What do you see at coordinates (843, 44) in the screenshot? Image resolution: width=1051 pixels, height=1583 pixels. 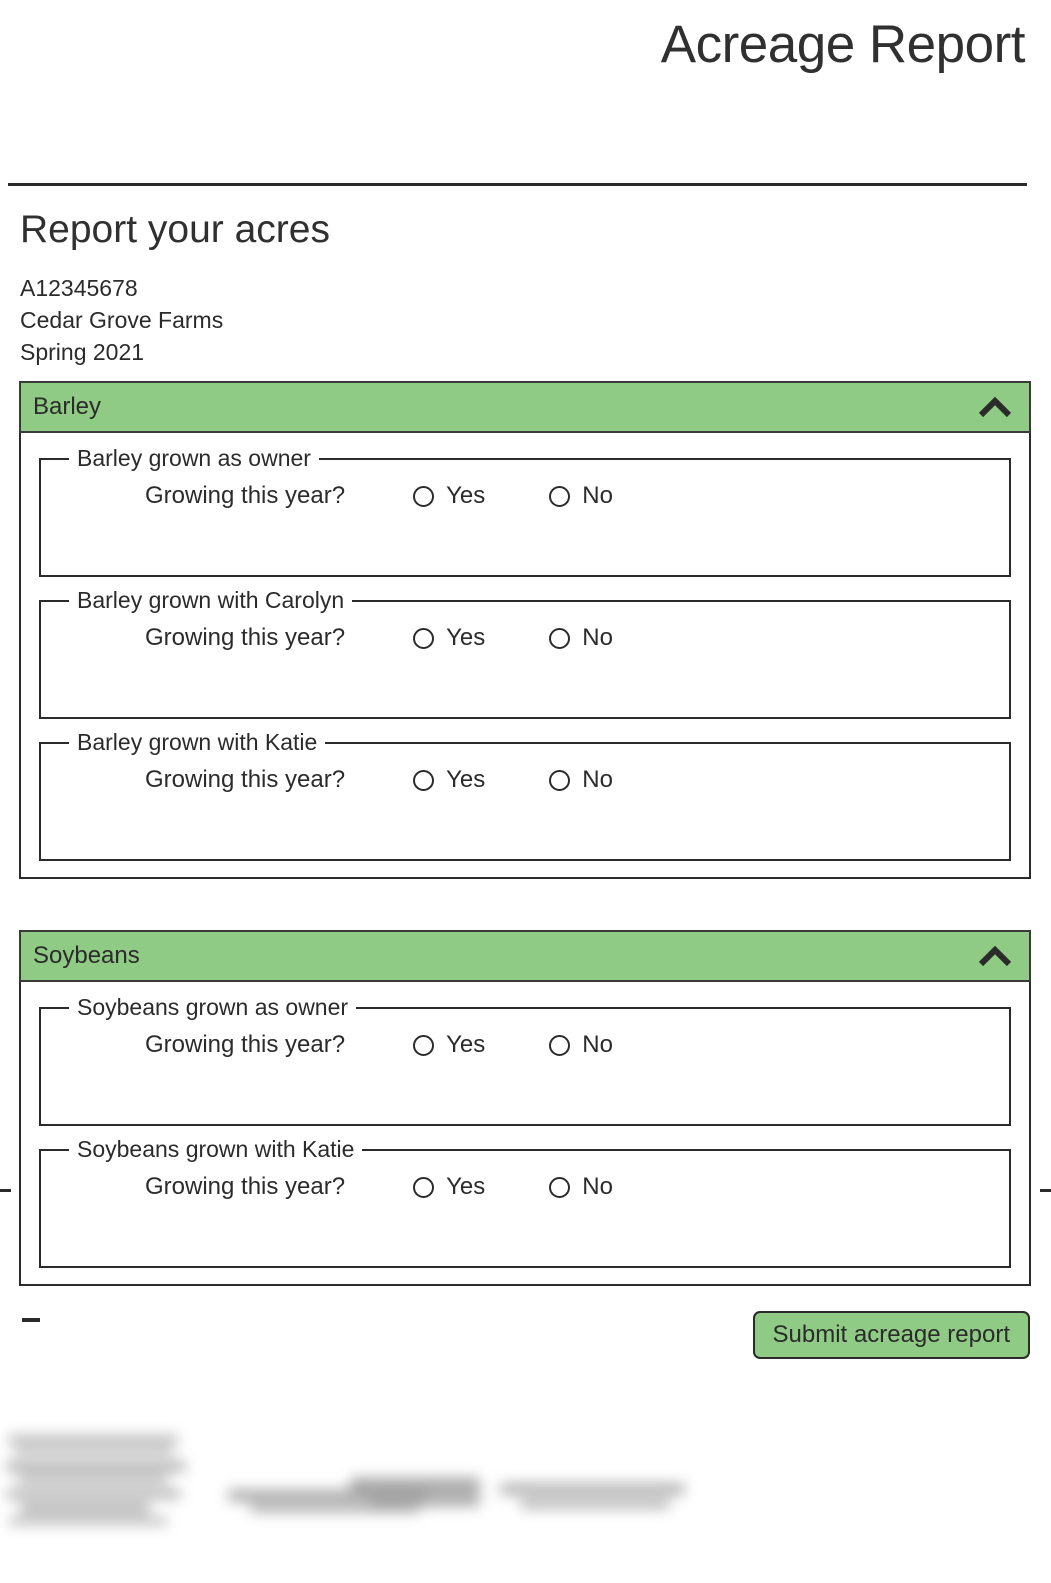 I see `app-title: Acreage Report` at bounding box center [843, 44].